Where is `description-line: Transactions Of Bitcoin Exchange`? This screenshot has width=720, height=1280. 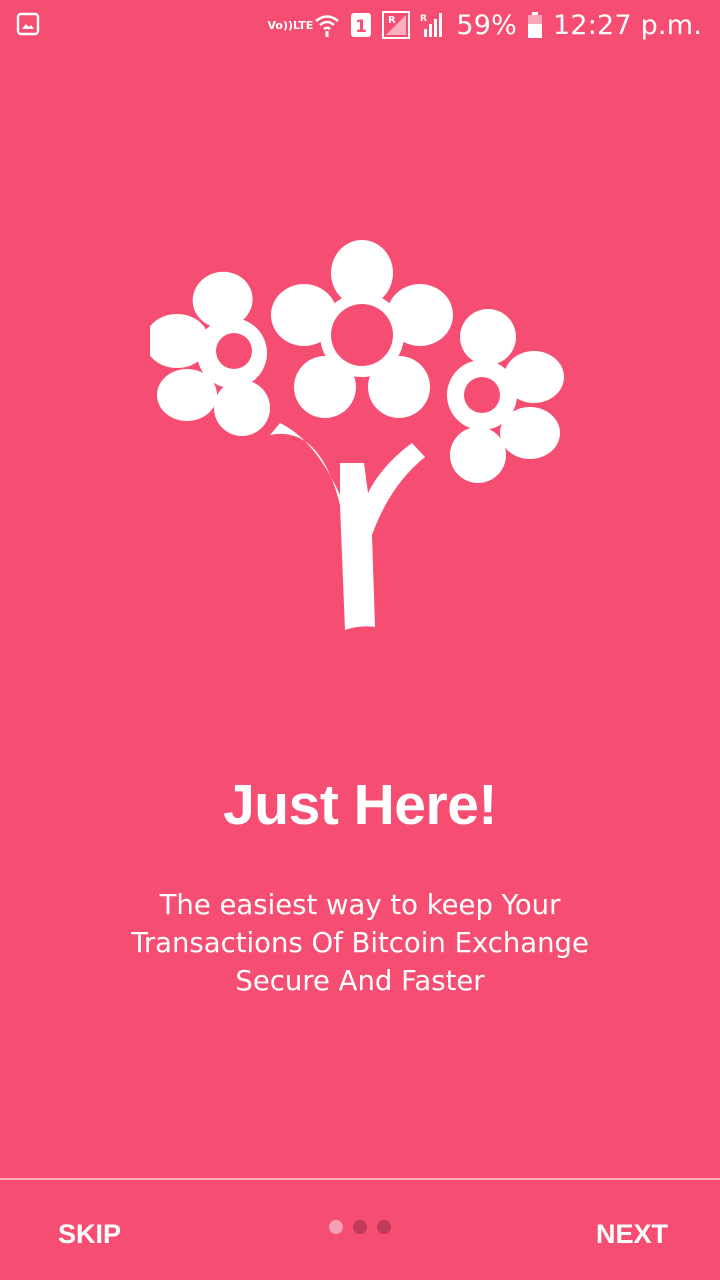 description-line: Transactions Of Bitcoin Exchange is located at coordinates (360, 943).